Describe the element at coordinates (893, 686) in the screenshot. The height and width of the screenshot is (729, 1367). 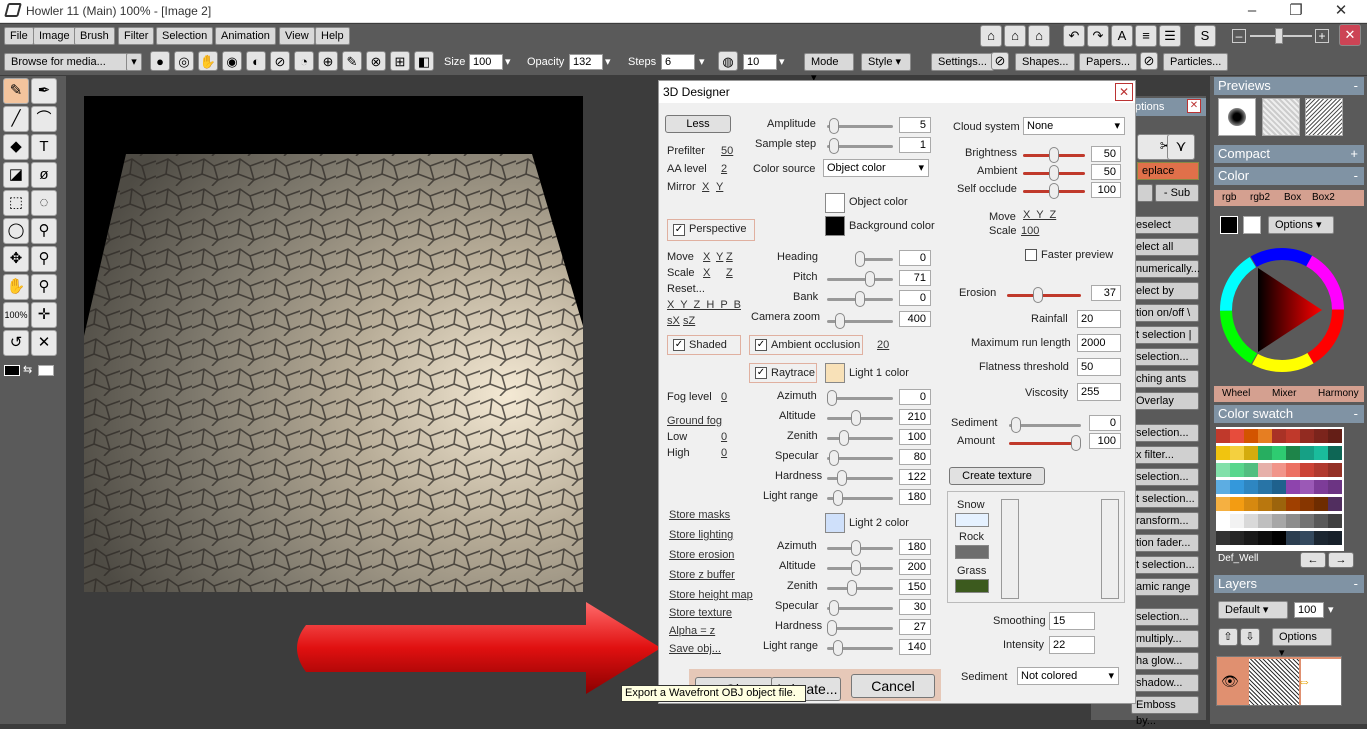
I see `cancel-button: Cancel` at that location.